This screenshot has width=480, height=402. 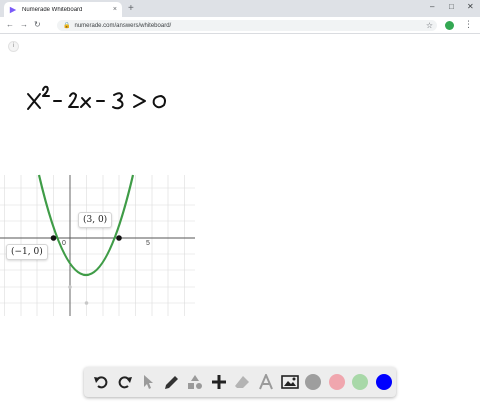 What do you see at coordinates (86, 303) in the screenshot?
I see `vertex-point` at bounding box center [86, 303].